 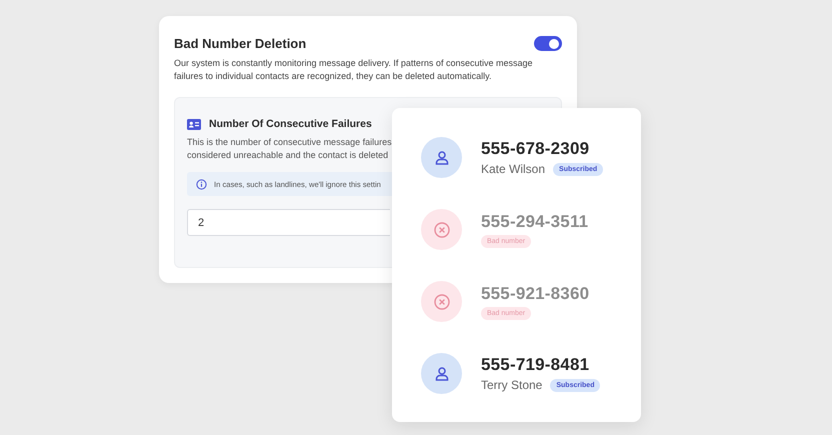 I want to click on phone-number: 555-719-8481, so click(x=535, y=365).